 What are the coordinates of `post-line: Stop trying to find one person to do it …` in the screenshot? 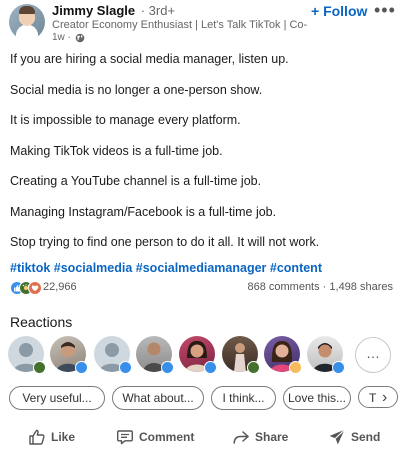 It's located at (165, 242).